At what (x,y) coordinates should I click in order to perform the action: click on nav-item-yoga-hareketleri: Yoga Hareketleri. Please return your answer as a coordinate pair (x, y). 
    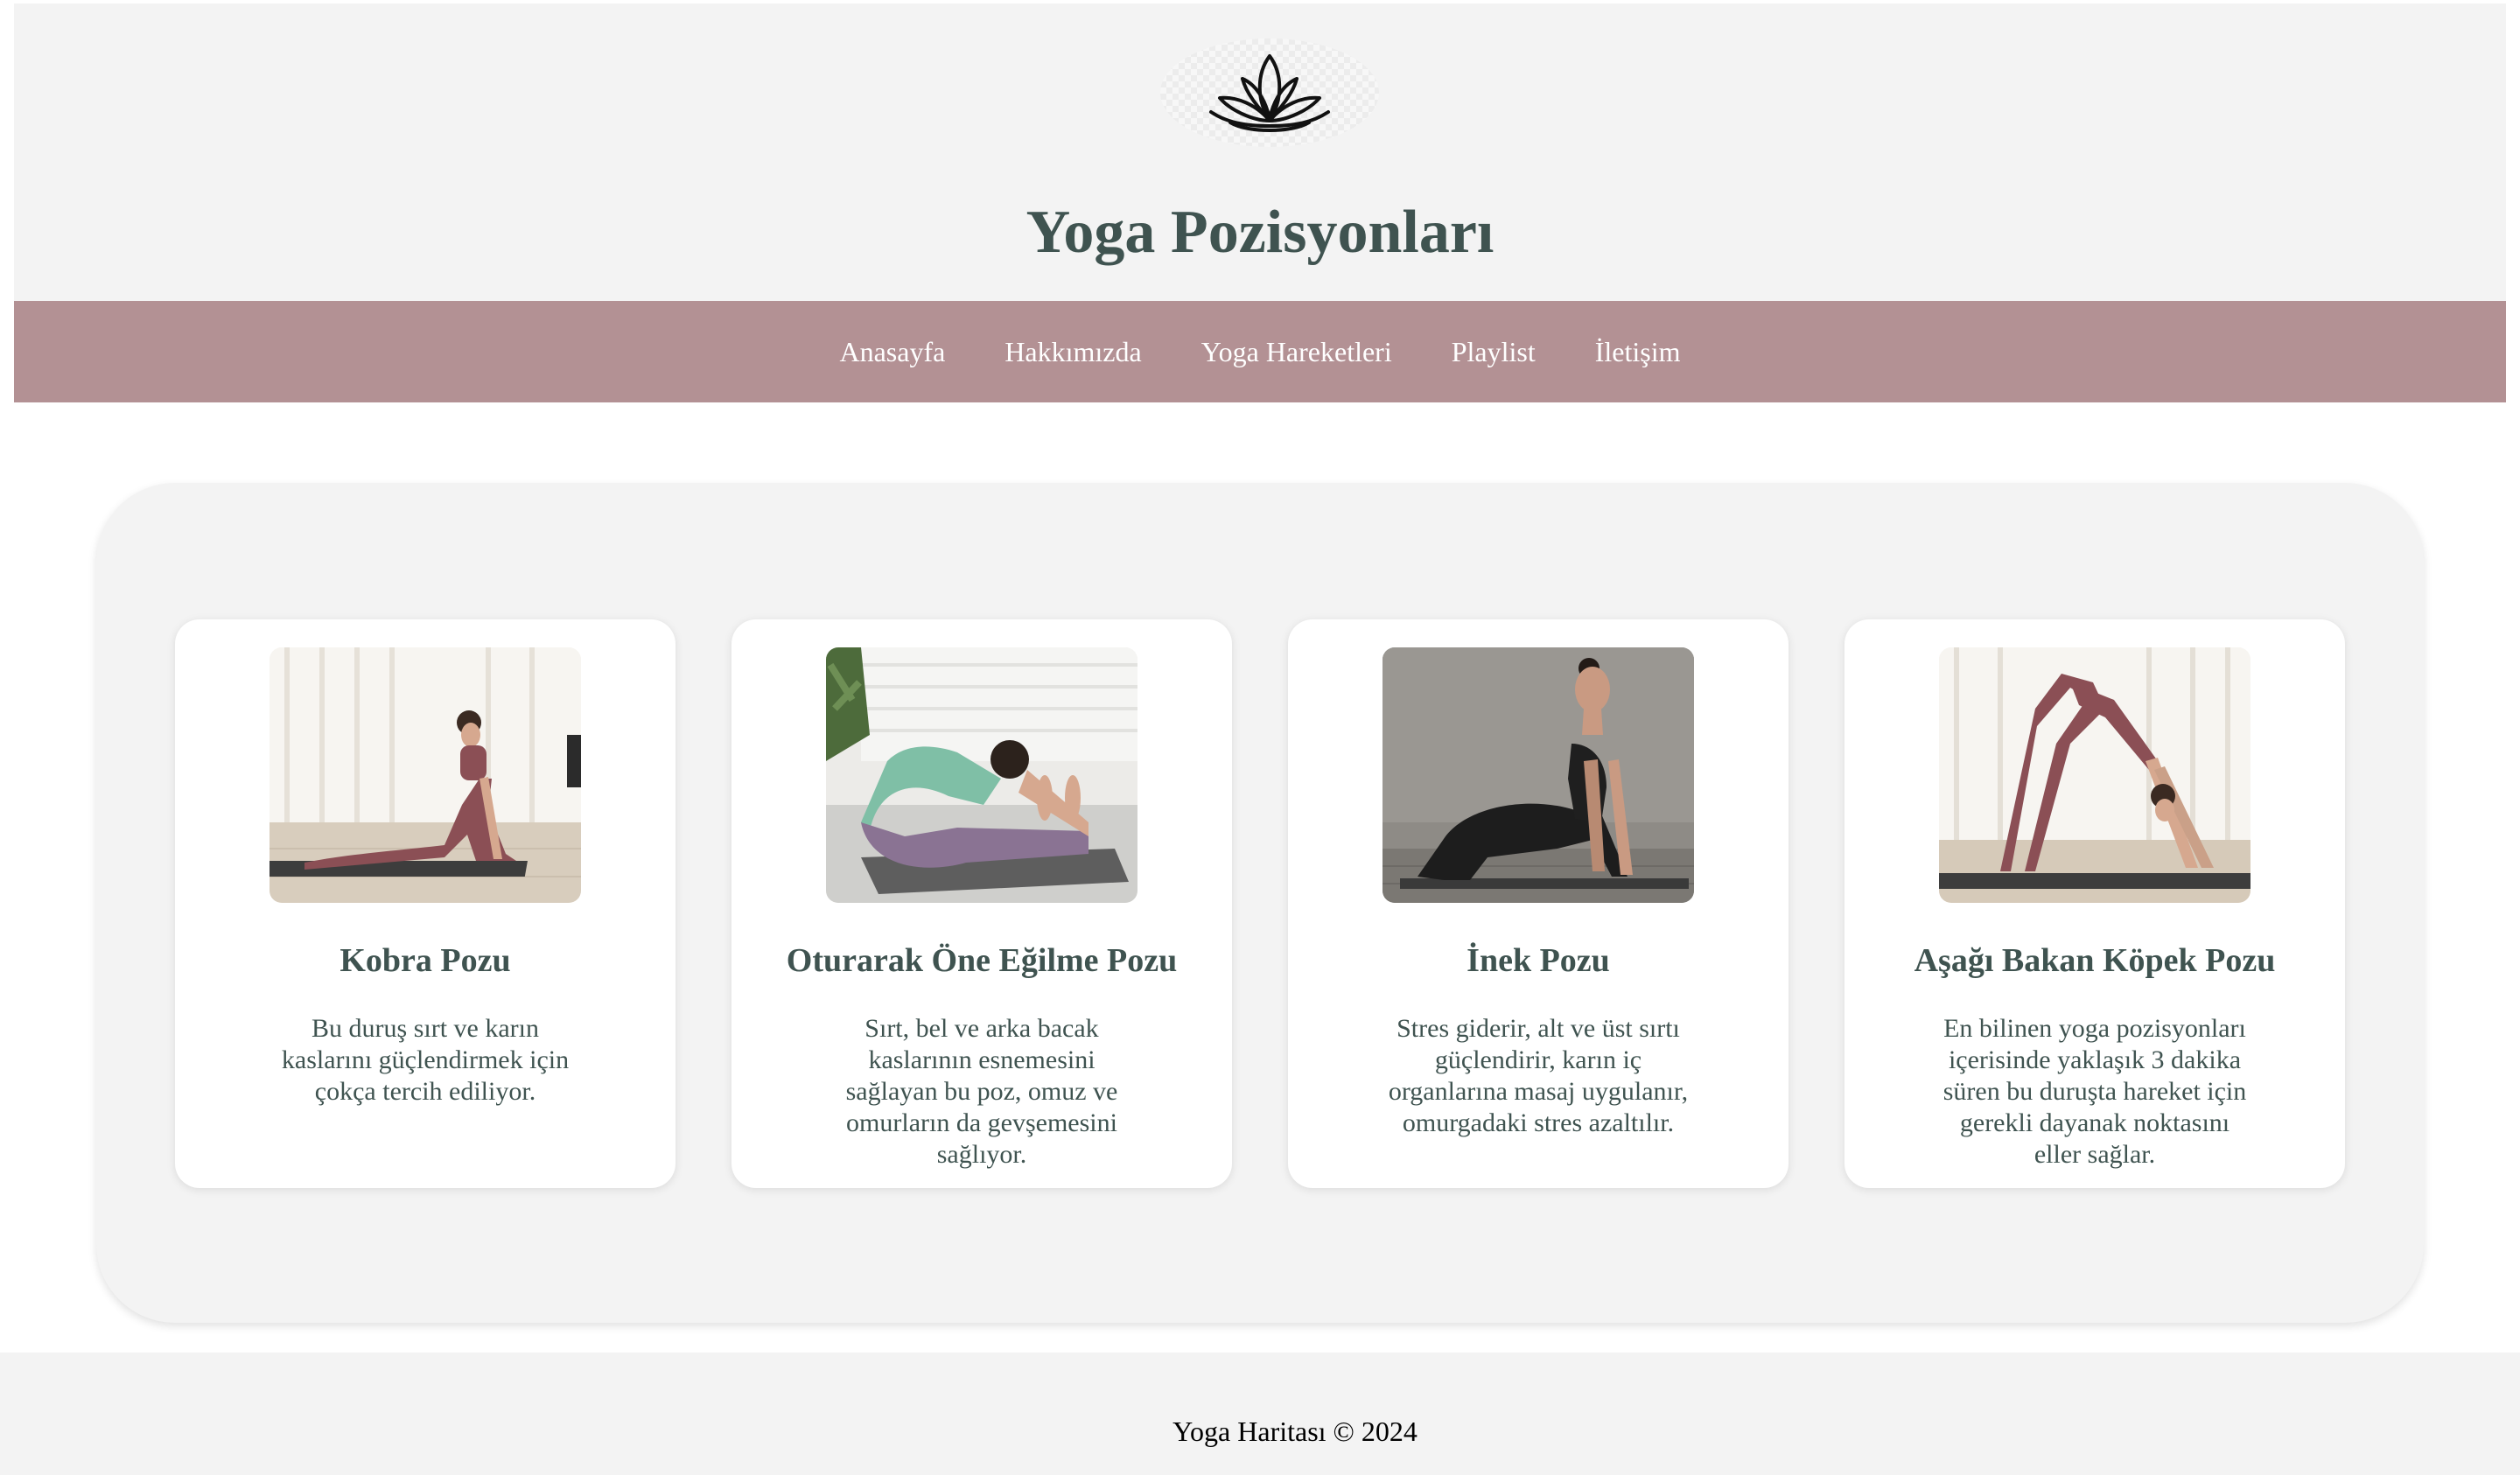
    Looking at the image, I should click on (1296, 351).